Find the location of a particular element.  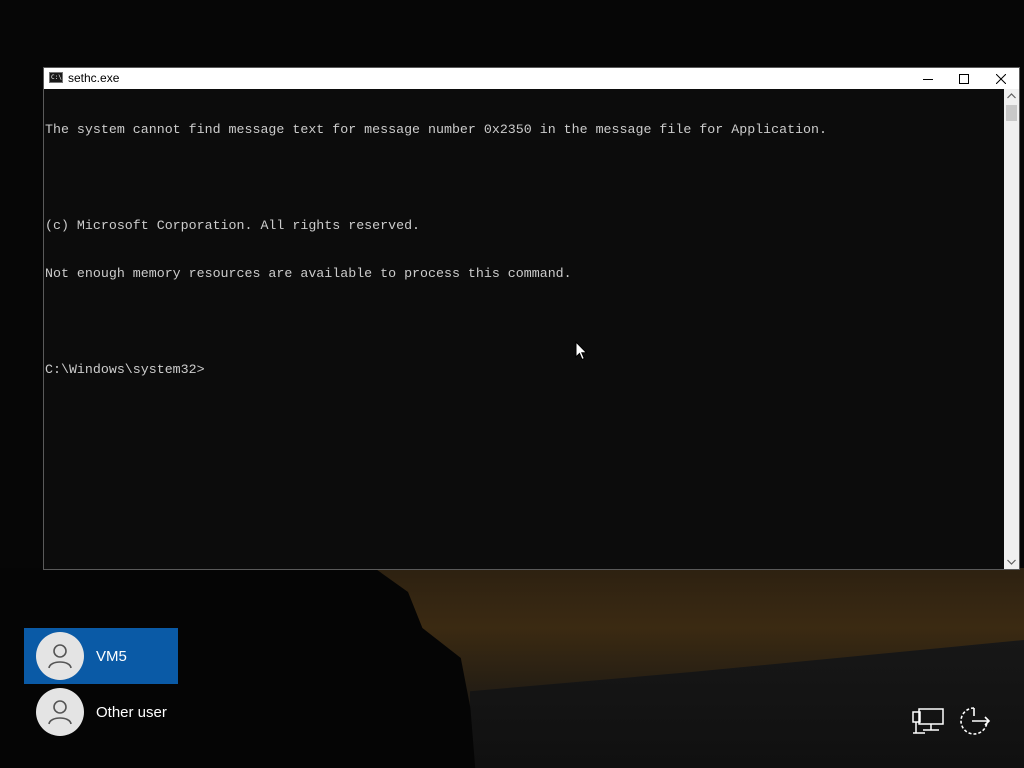

maximize-icon is located at coordinates (964, 78).